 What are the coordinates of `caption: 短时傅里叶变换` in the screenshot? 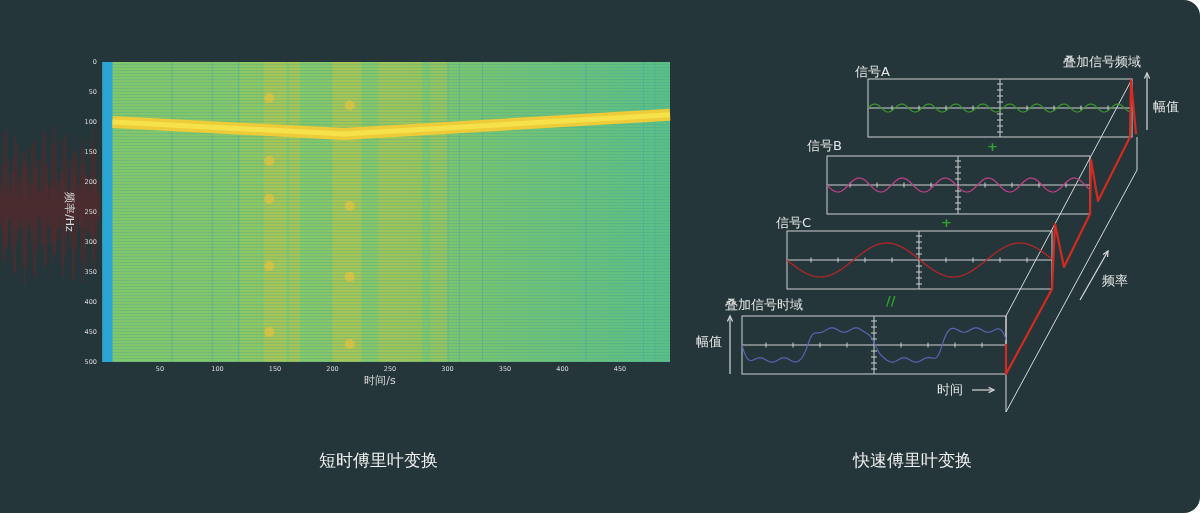 It's located at (378, 460).